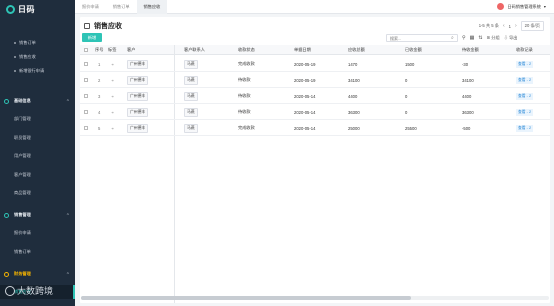  I want to click on tab-quote: 报价申请, so click(90, 7).